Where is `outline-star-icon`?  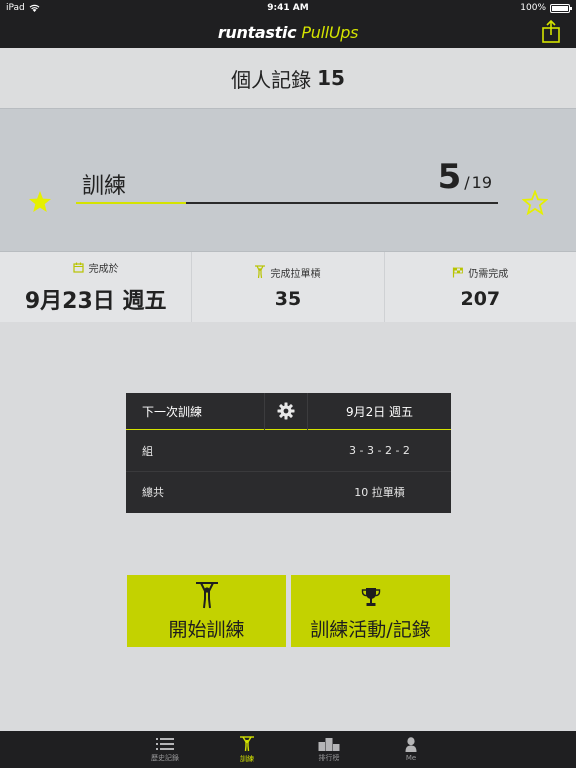 outline-star-icon is located at coordinates (535, 203).